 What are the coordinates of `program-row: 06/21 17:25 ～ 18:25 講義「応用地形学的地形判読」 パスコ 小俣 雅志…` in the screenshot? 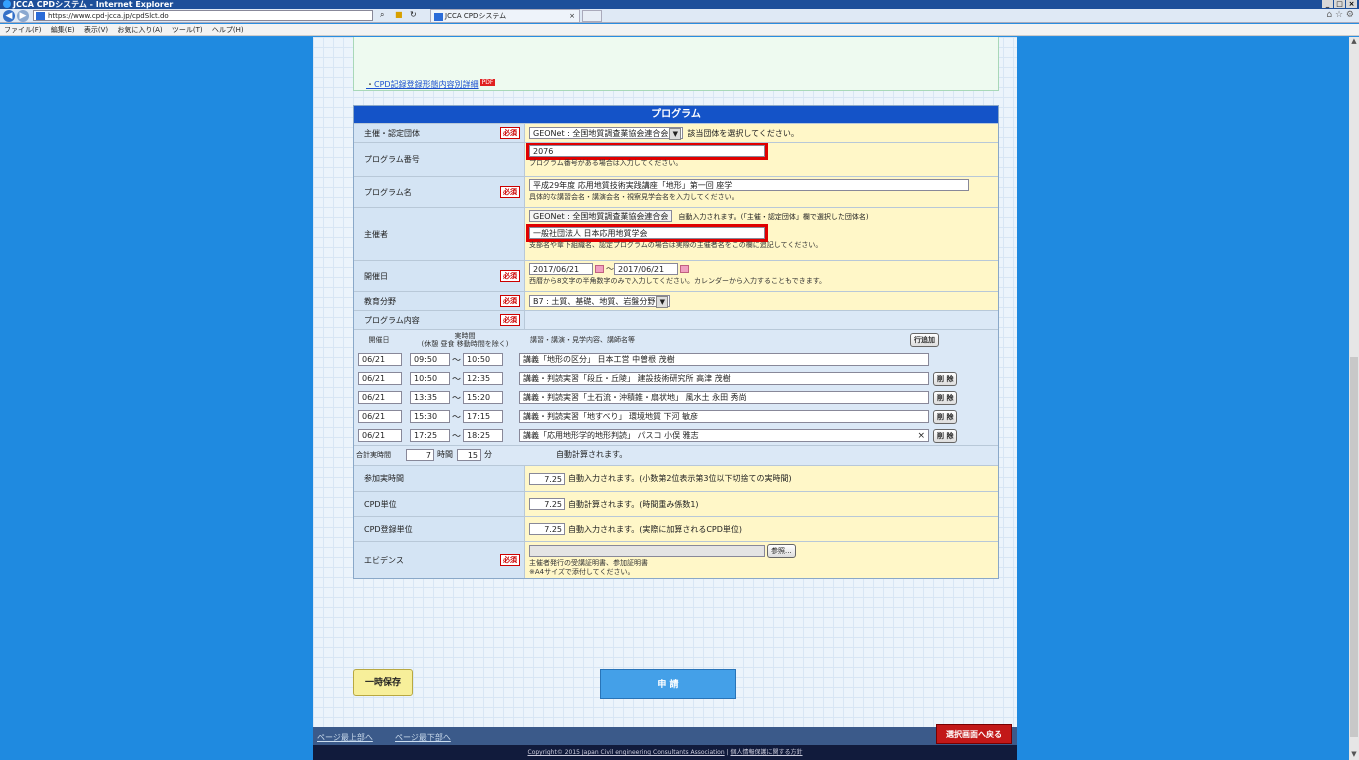 It's located at (676, 435).